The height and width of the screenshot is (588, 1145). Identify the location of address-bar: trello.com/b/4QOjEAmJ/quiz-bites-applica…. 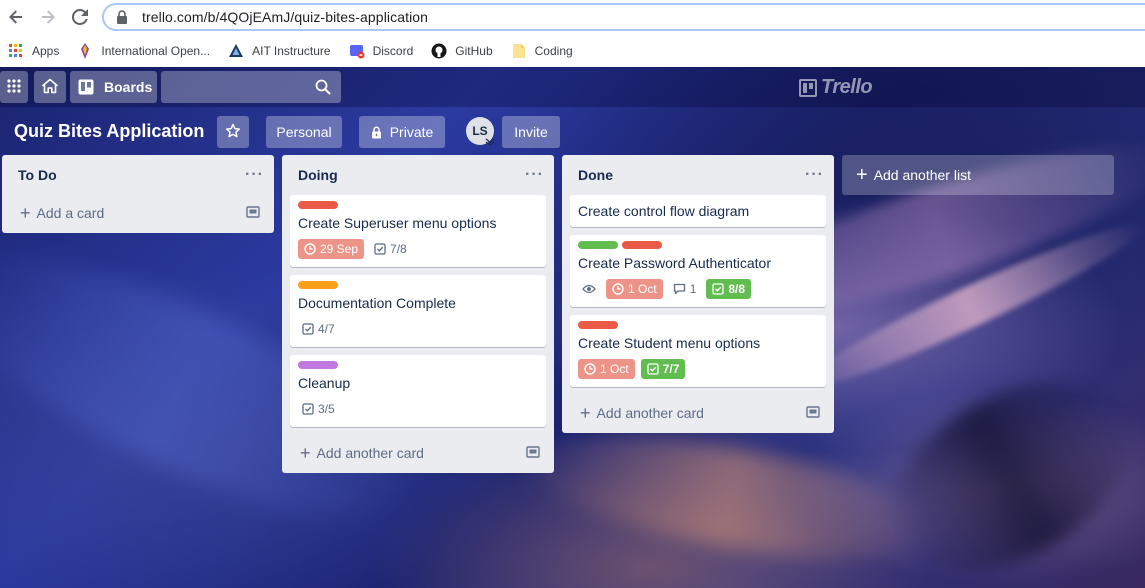
(623, 17).